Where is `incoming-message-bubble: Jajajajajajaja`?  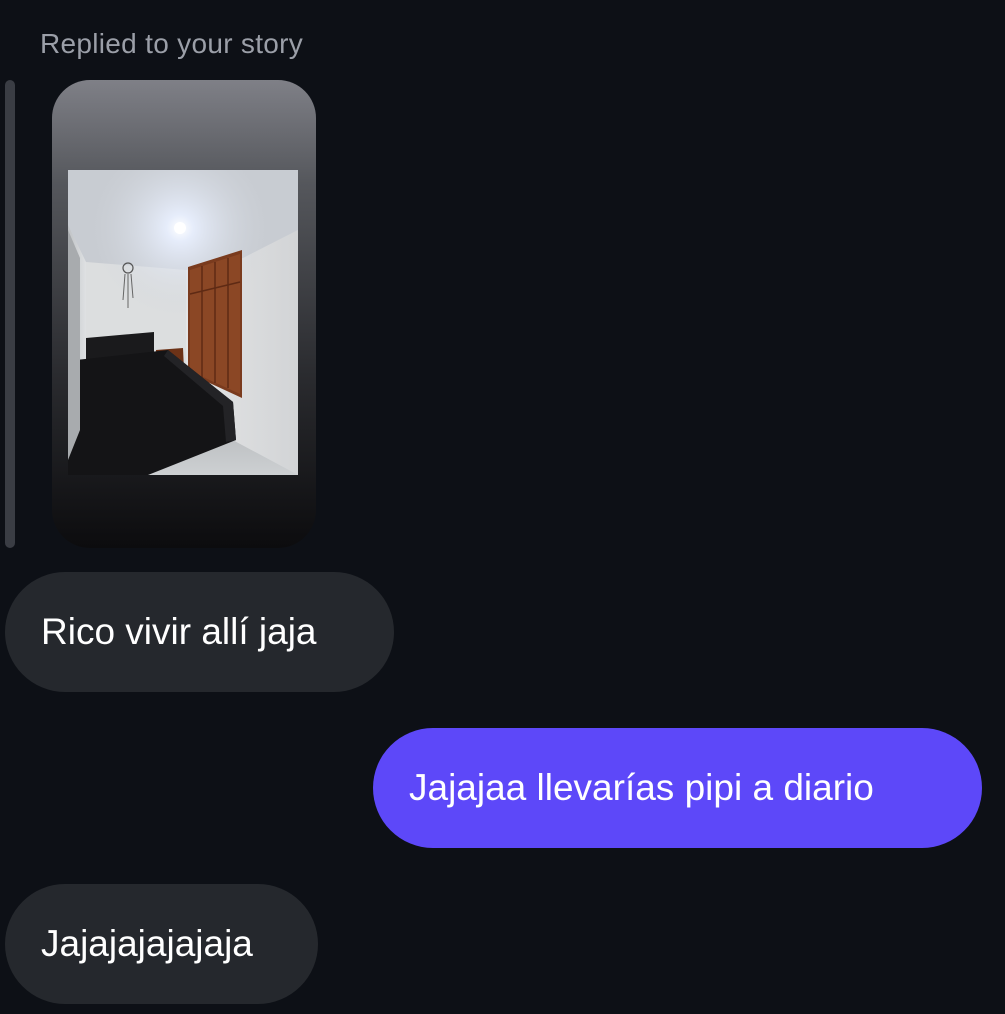
incoming-message-bubble: Jajajajajajaja is located at coordinates (161, 944).